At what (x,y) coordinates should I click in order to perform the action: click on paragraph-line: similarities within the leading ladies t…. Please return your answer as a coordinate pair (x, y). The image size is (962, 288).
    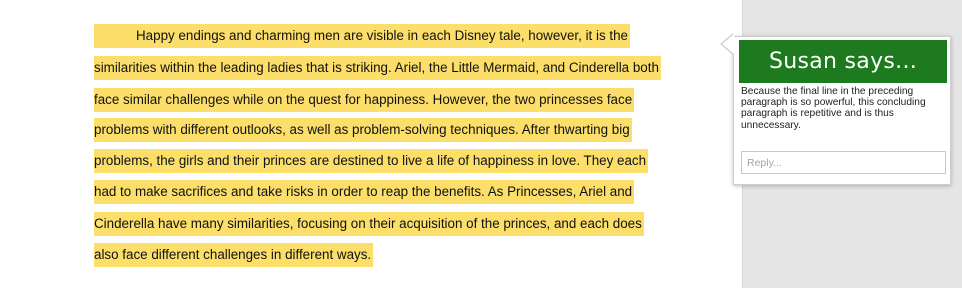
    Looking at the image, I should click on (377, 68).